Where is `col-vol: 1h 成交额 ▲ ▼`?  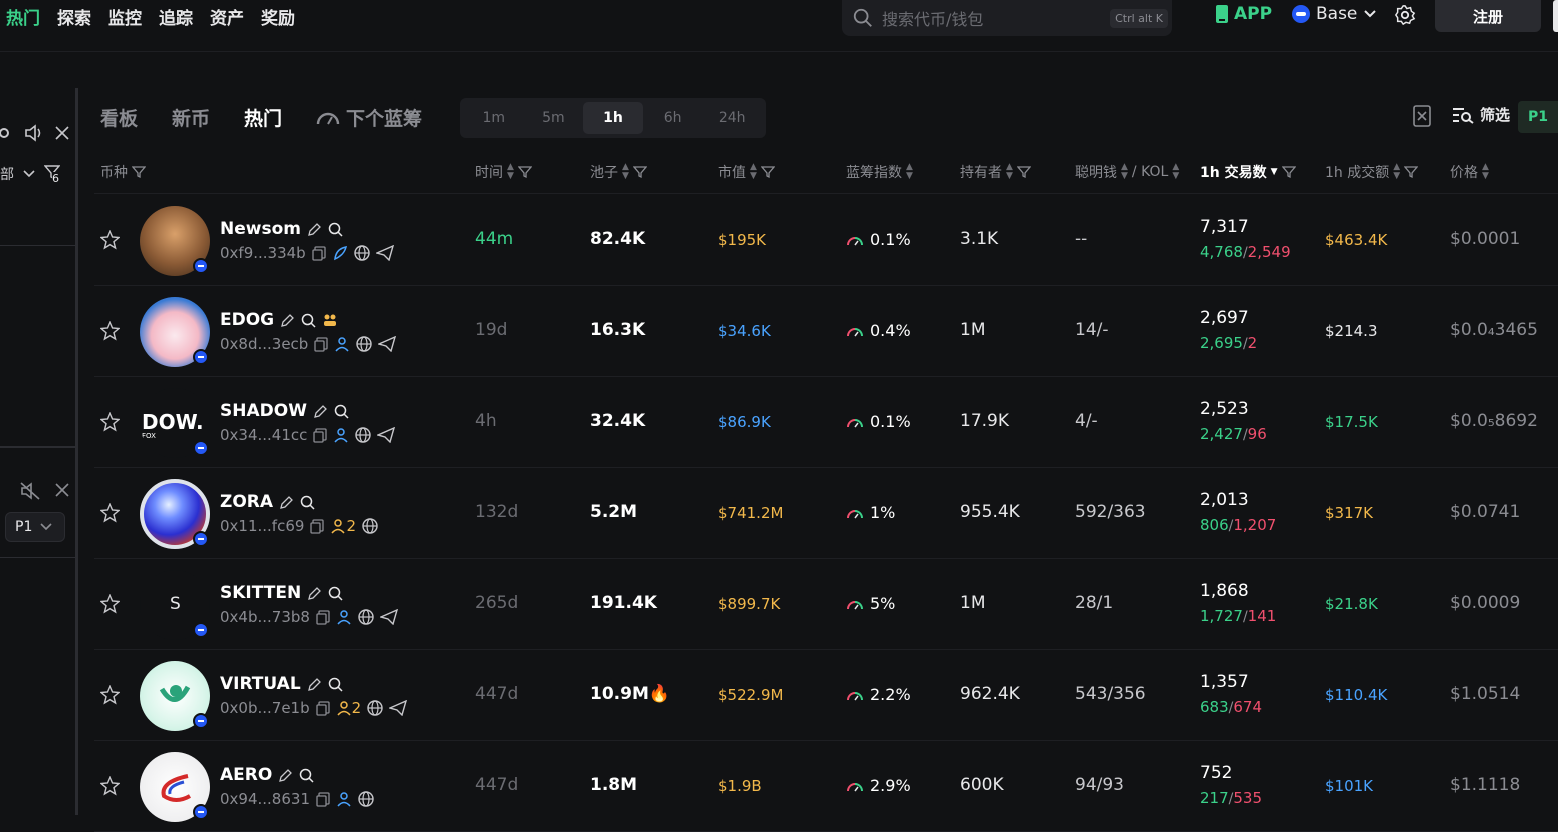 col-vol: 1h 成交额 ▲ ▼ is located at coordinates (1372, 172).